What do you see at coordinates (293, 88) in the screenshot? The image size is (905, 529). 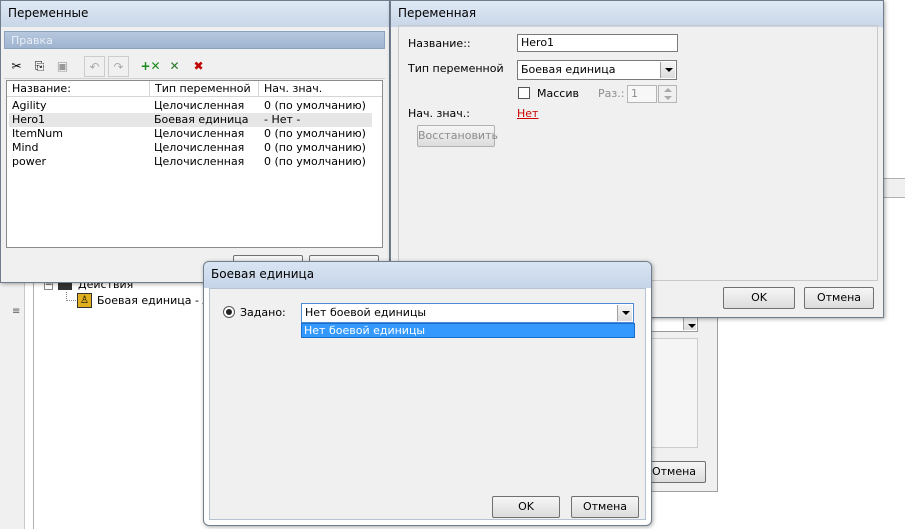 I see `column-header-initial: Нач. знач.` at bounding box center [293, 88].